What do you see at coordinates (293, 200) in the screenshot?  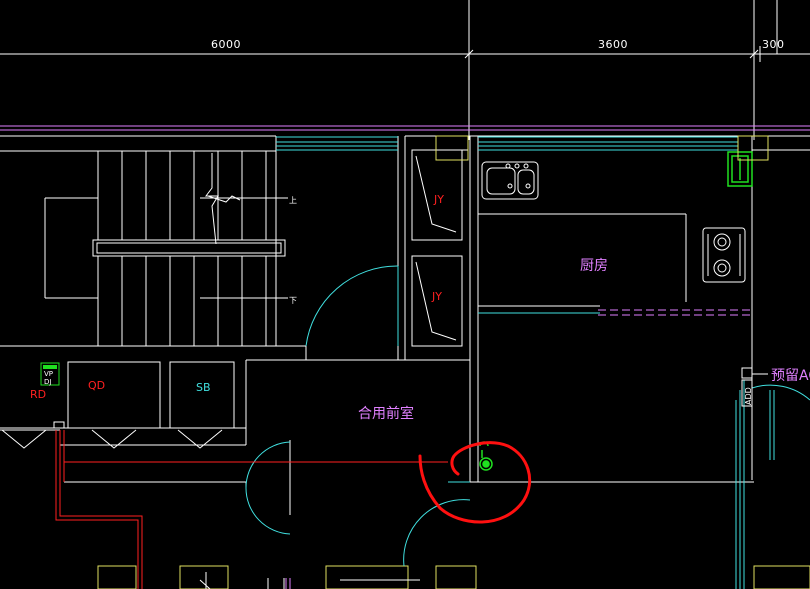 I see `stair-up-label: 上` at bounding box center [293, 200].